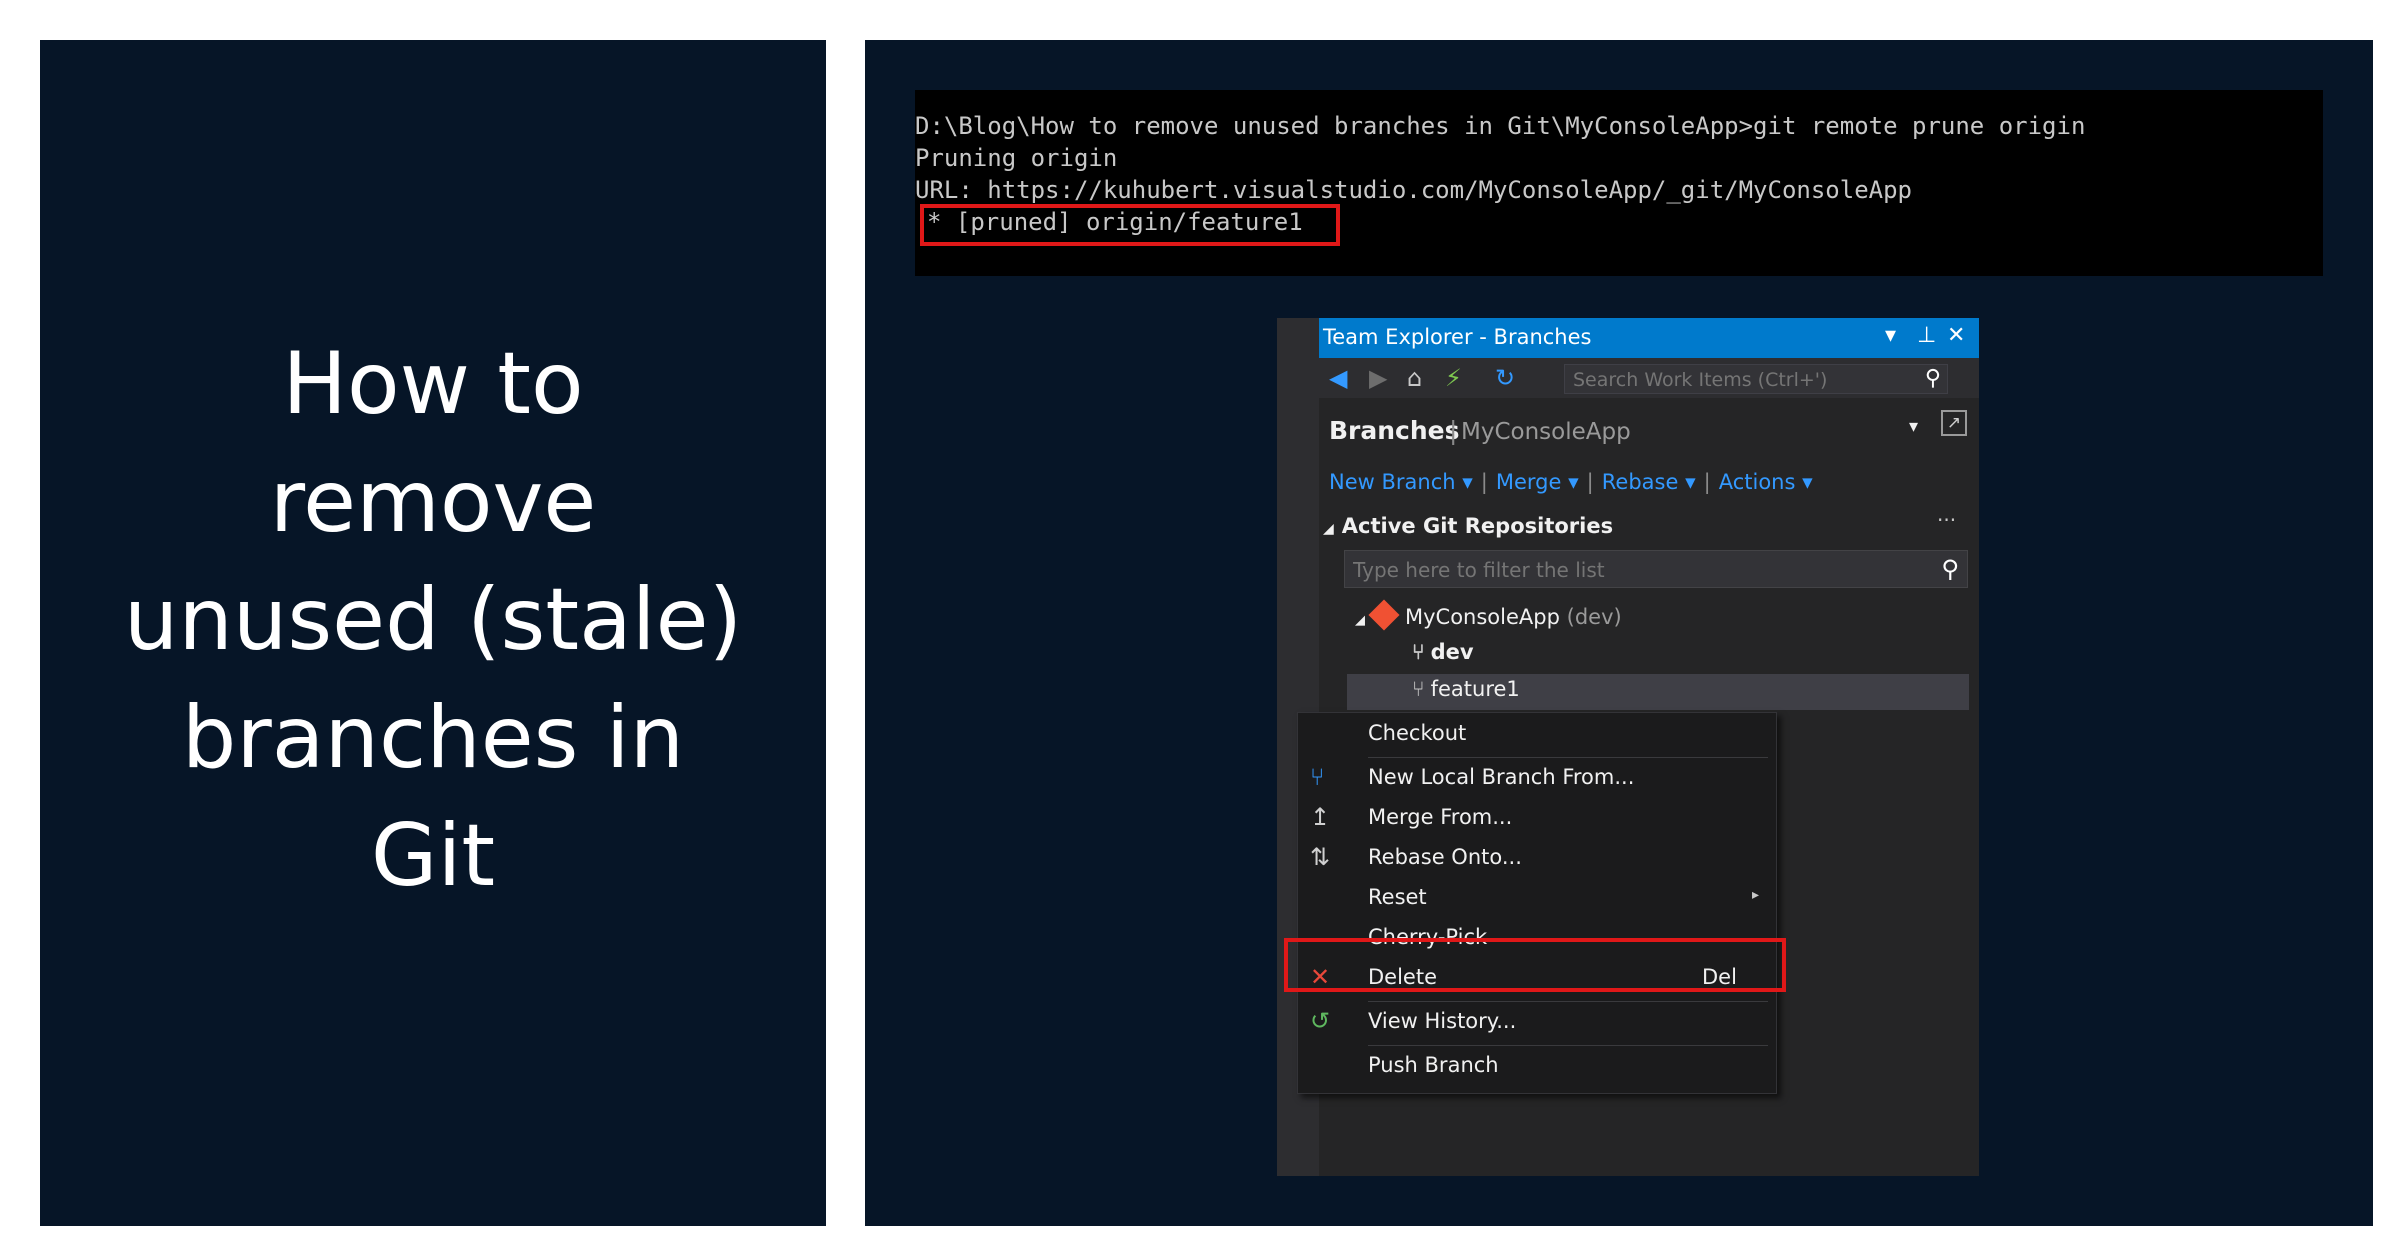  I want to click on collapse-triangle-icon: ◢, so click(1328, 529).